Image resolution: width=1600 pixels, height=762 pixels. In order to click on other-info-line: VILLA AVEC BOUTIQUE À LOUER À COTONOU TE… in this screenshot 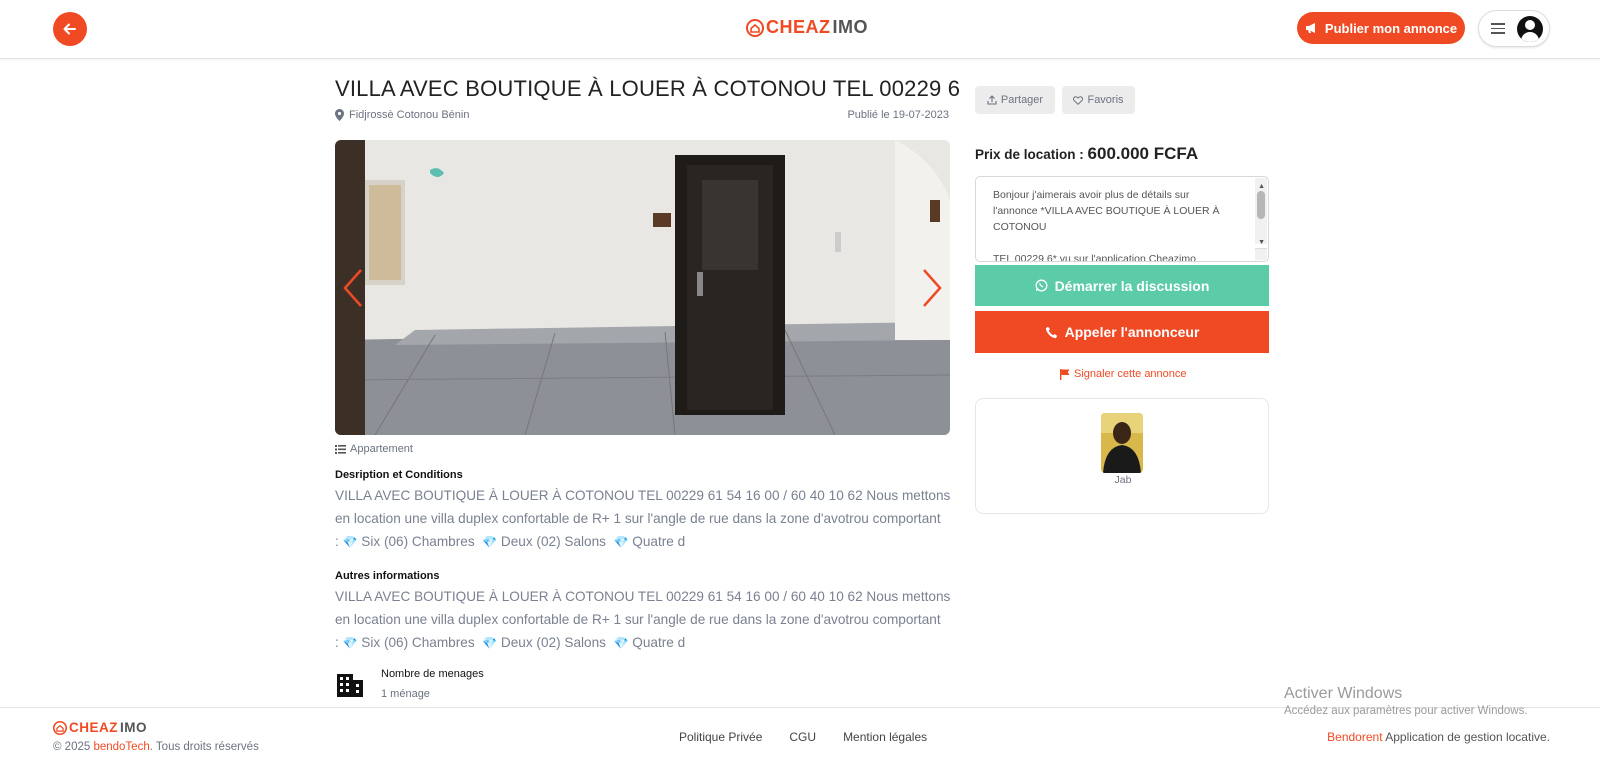, I will do `click(643, 596)`.